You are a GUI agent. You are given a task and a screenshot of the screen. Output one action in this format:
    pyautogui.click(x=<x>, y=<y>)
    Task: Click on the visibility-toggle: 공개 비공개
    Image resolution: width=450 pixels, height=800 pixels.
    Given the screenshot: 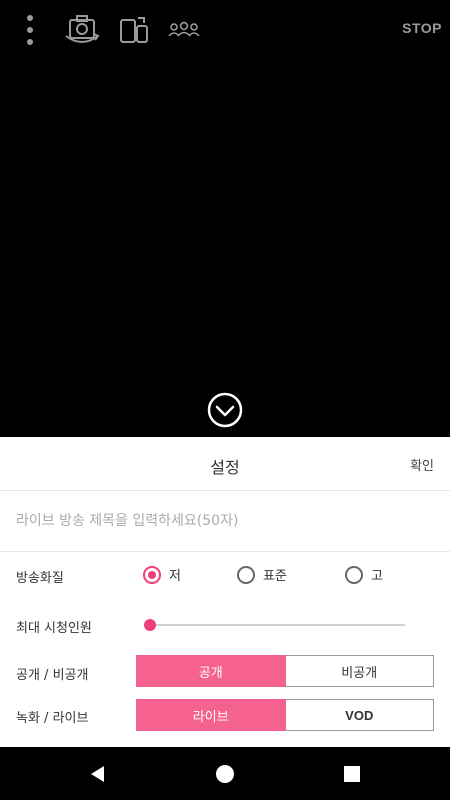 What is the action you would take?
    pyautogui.click(x=285, y=671)
    